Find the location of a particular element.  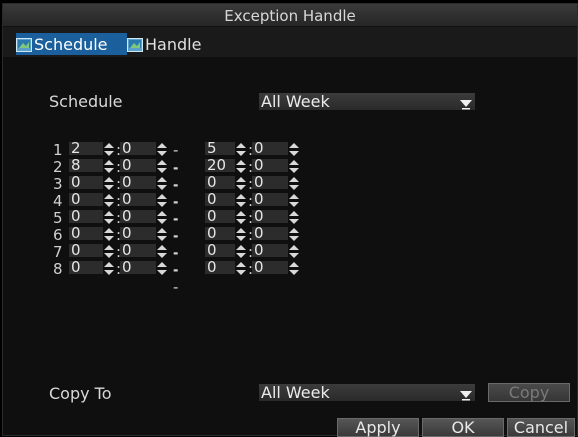

range-dash: -- is located at coordinates (176, 278).